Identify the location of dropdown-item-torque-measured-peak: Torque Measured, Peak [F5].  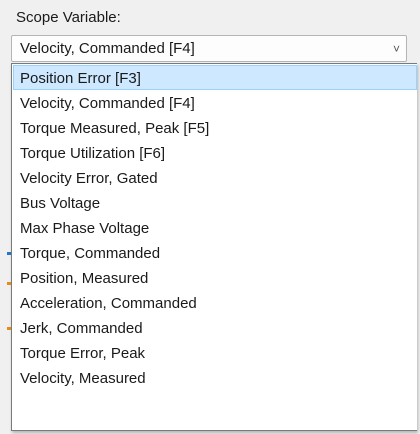
(215, 127).